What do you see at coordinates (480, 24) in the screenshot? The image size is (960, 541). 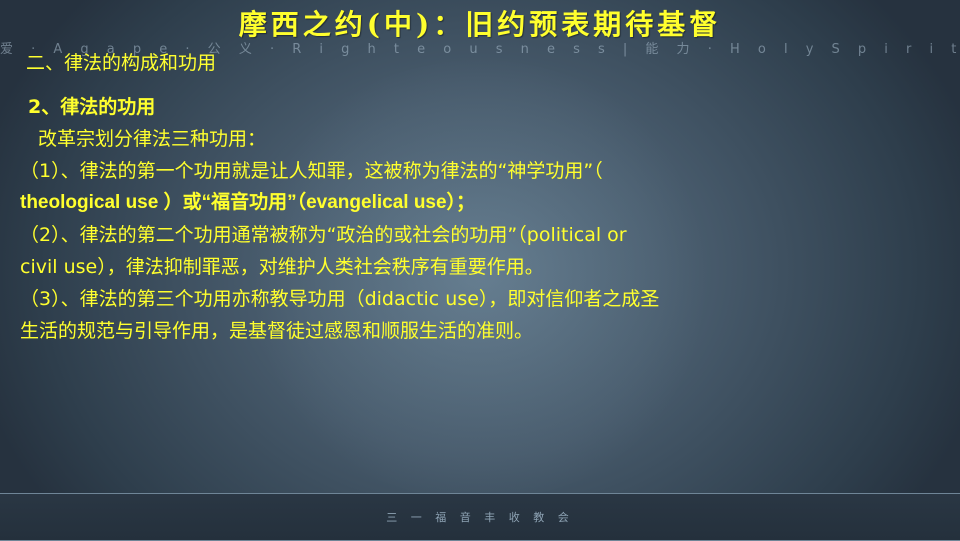 I see `slide-title: 摩西之约(中)：旧约预表期待基督` at bounding box center [480, 24].